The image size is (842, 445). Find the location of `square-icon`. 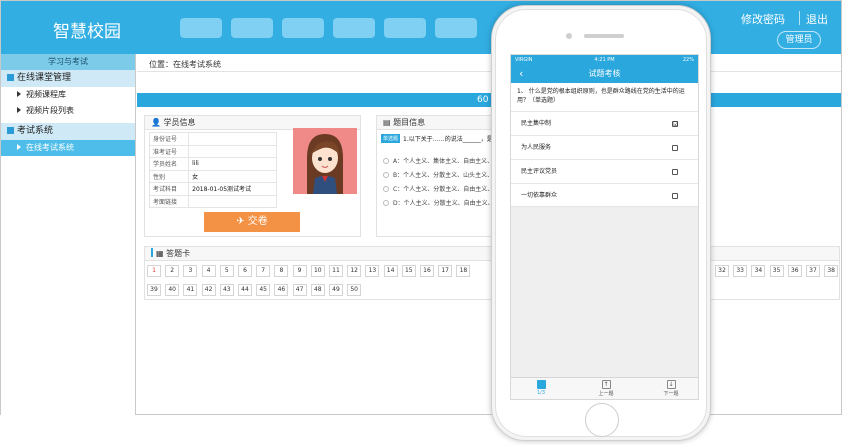

square-icon is located at coordinates (10, 77).